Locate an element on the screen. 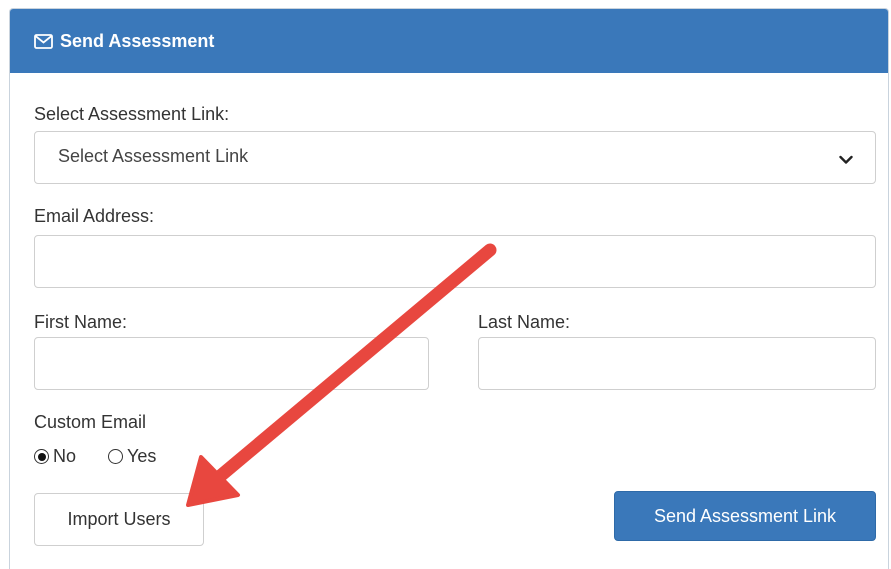 Image resolution: width=891 pixels, height=569 pixels. panel-header: Send Assessment is located at coordinates (449, 41).